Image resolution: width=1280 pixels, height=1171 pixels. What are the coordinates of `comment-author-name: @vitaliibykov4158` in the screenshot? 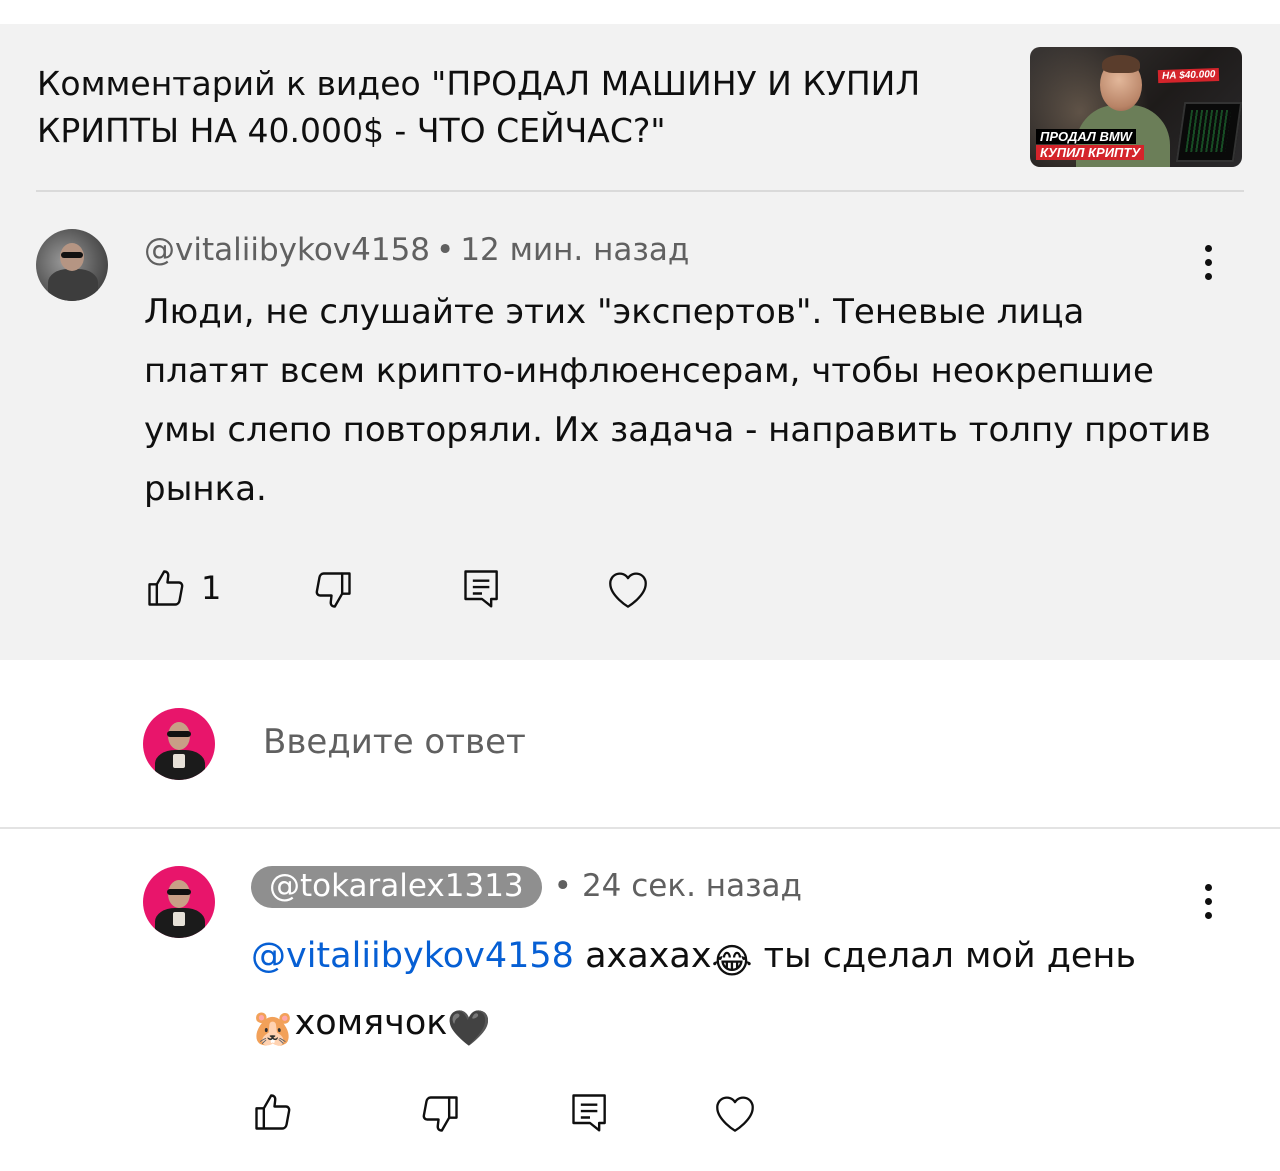 It's located at (287, 250).